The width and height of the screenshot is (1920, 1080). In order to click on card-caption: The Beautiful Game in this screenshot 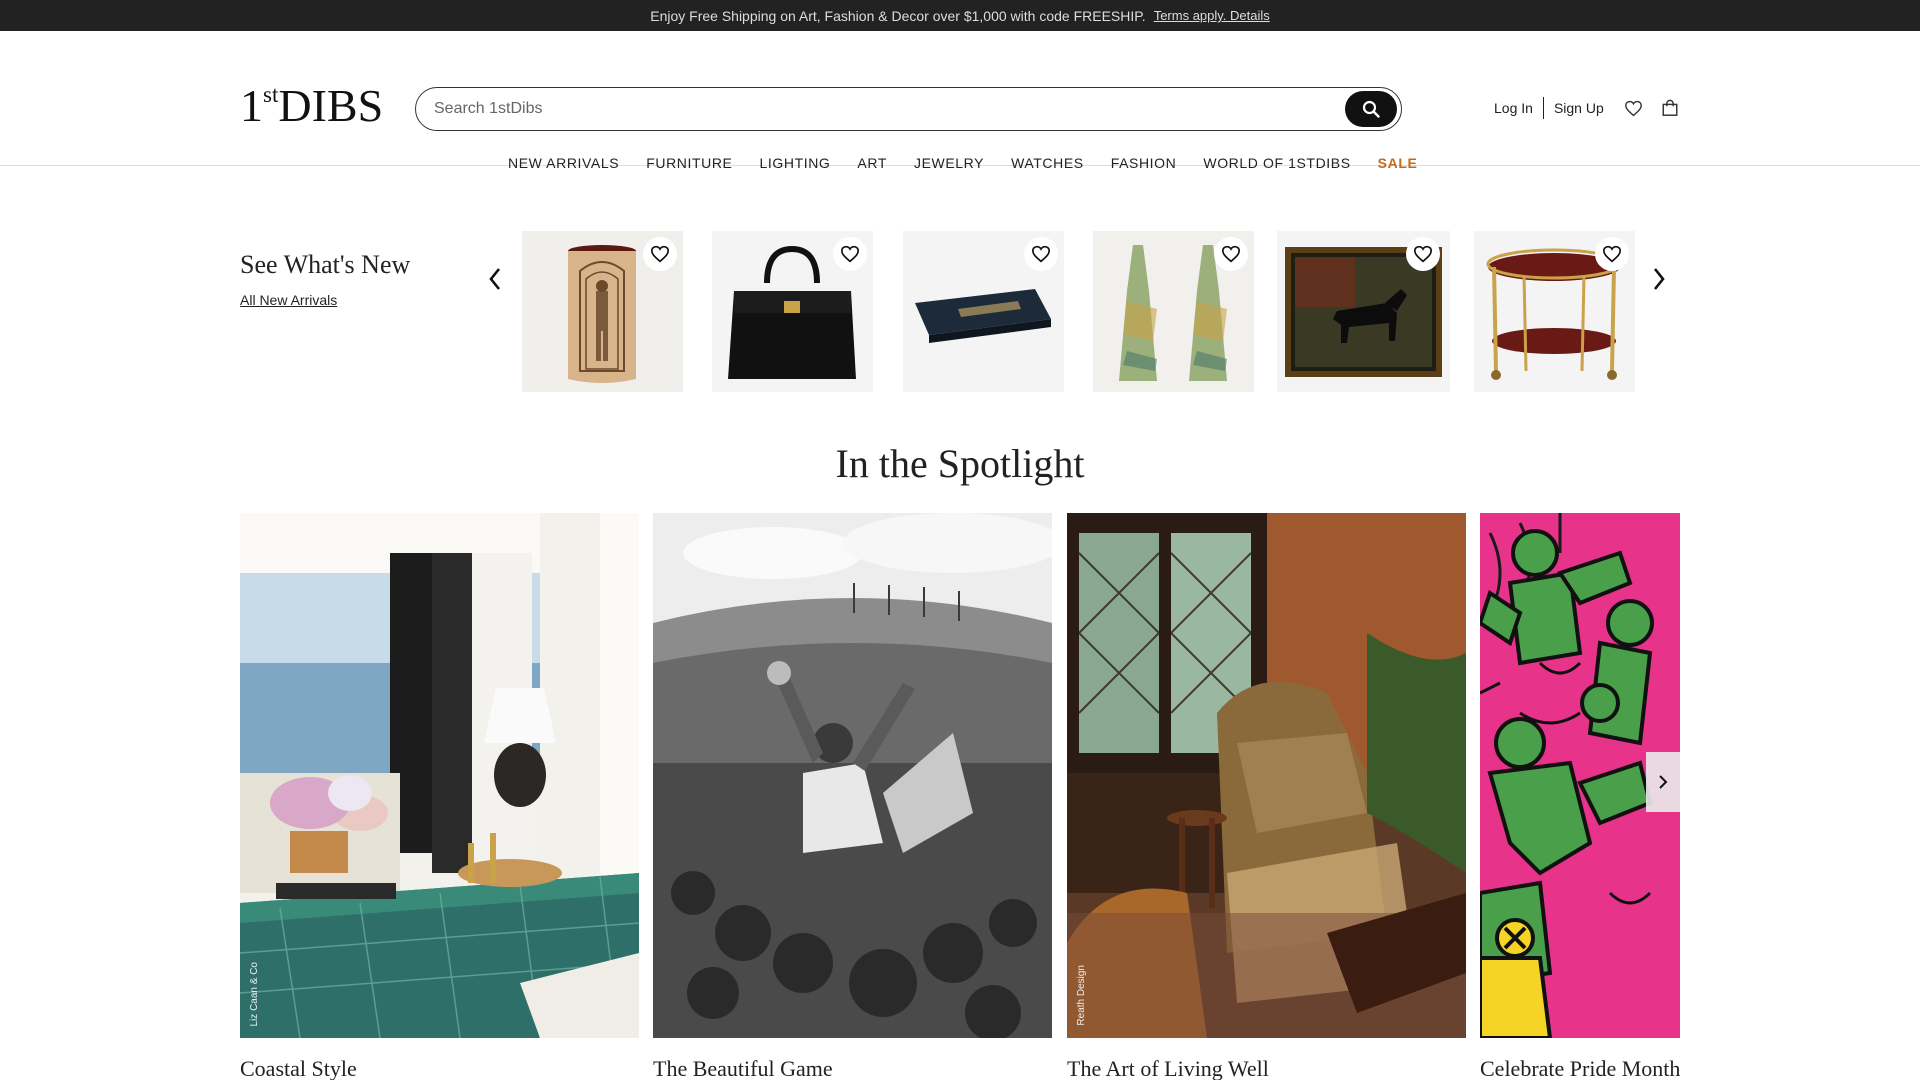, I will do `click(852, 1068)`.